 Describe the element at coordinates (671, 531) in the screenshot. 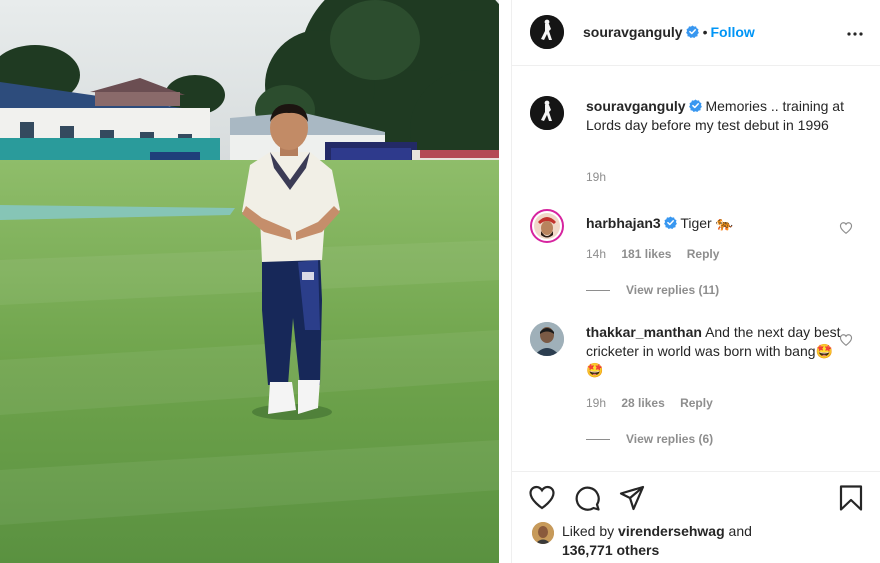

I see `liker-username: virendersehwag` at that location.